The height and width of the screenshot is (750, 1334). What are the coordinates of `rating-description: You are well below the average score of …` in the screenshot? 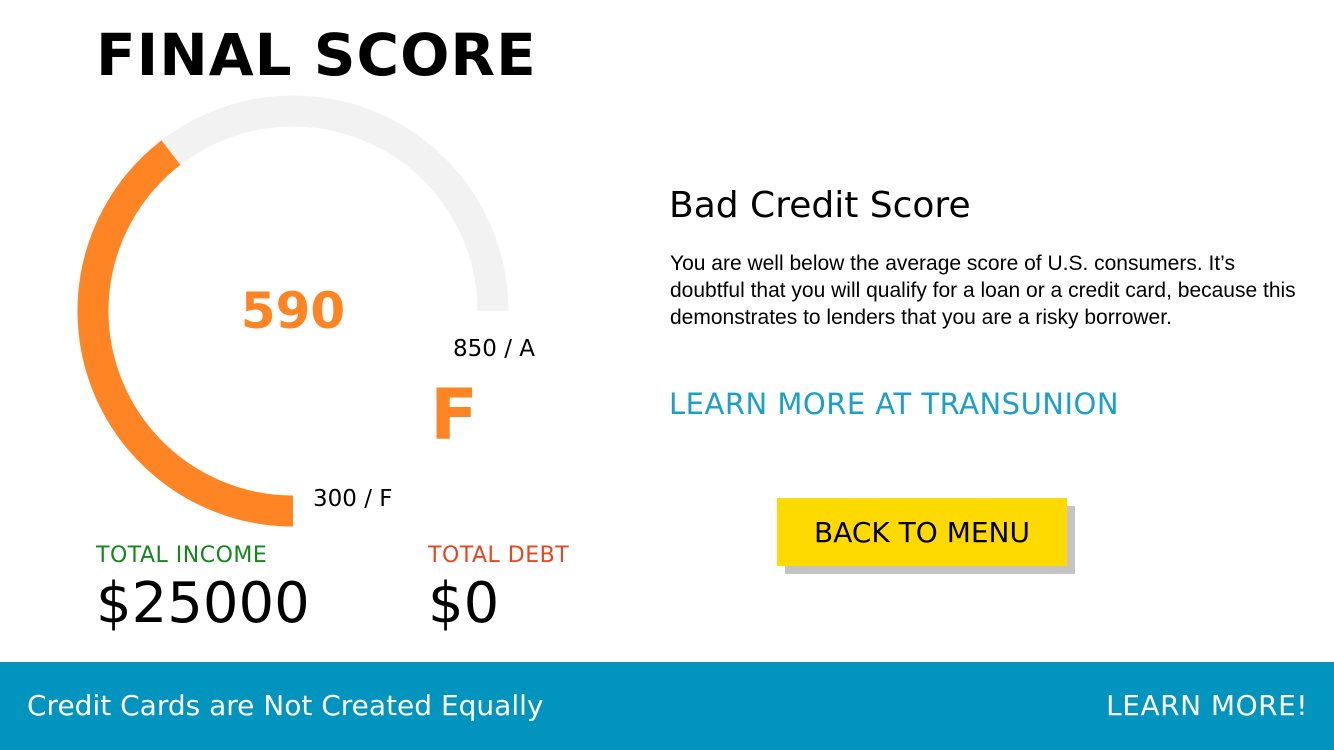 It's located at (983, 290).